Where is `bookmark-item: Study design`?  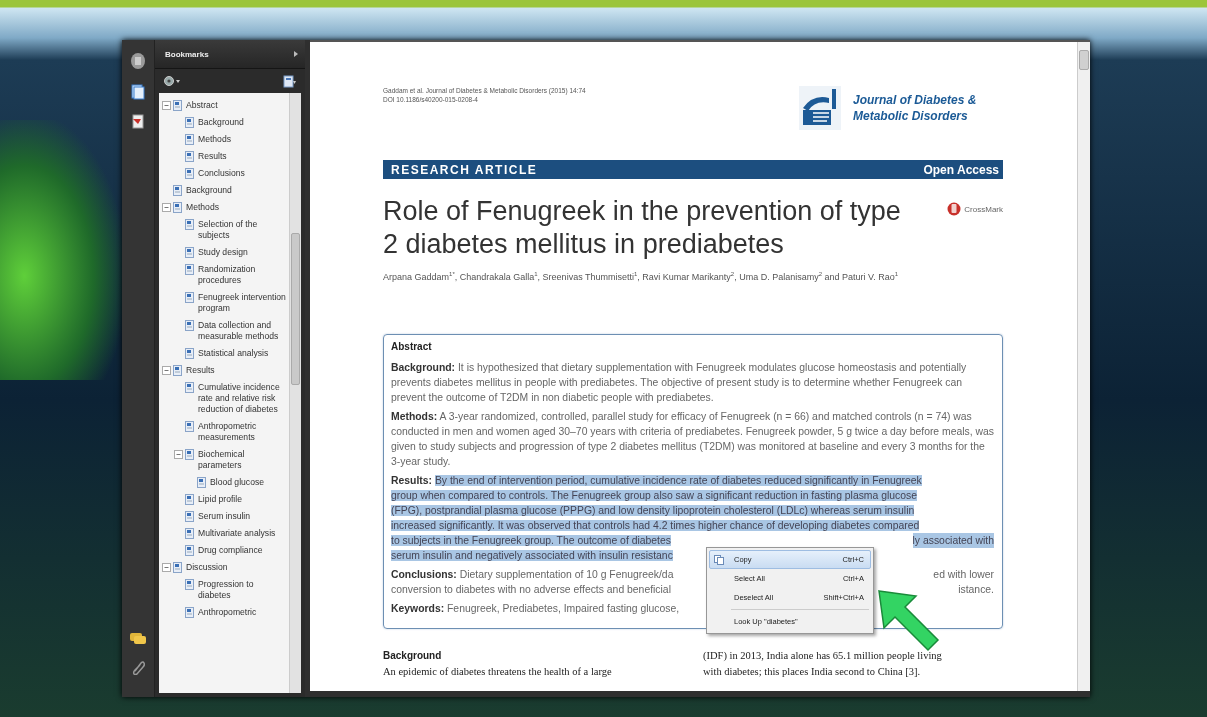 bookmark-item: Study design is located at coordinates (222, 252).